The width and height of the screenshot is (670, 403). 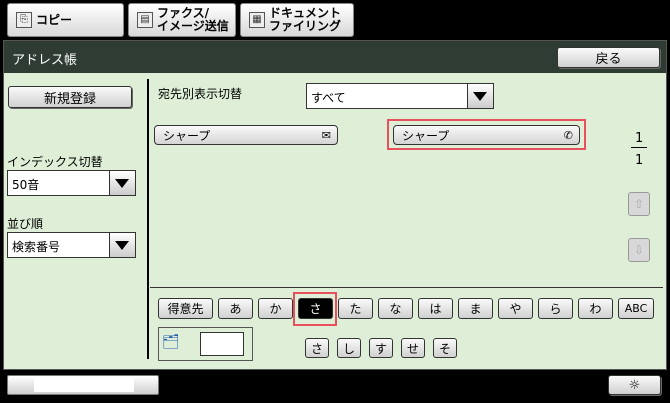 What do you see at coordinates (257, 20) in the screenshot?
I see `filing-icon: ▦` at bounding box center [257, 20].